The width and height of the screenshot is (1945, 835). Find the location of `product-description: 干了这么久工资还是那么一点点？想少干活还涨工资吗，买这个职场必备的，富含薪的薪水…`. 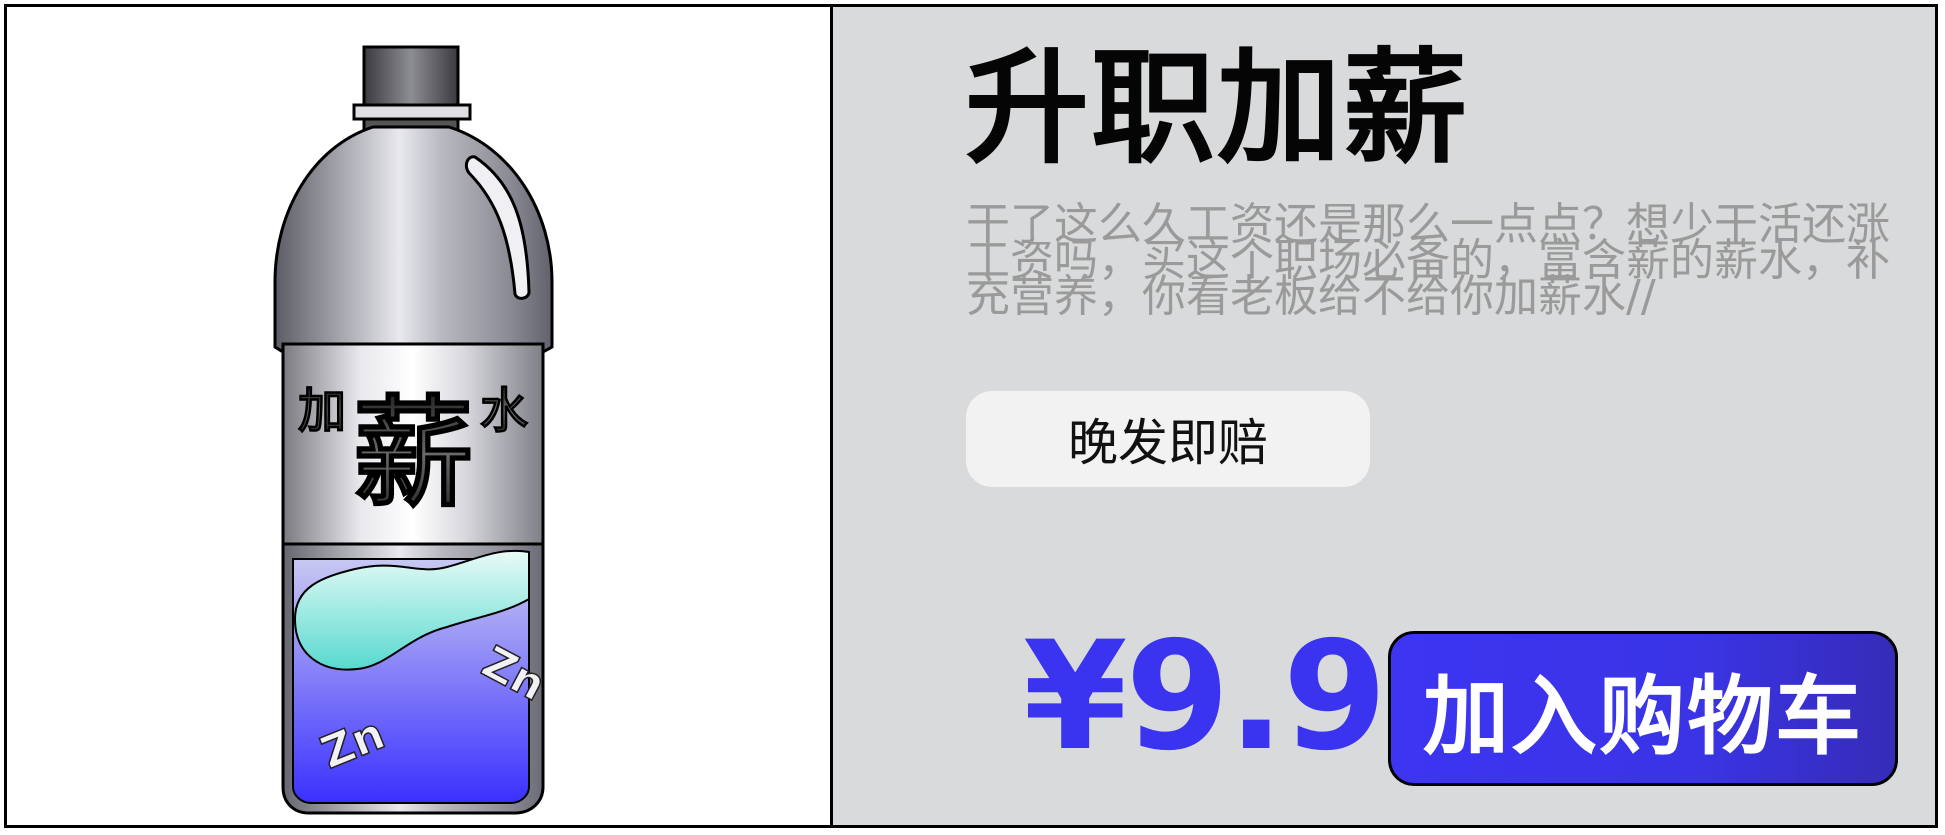

product-description: 干了这么久工资还是那么一点点？想少干活还涨工资吗，买这个职场必备的，富含薪的薪水… is located at coordinates (1428, 260).